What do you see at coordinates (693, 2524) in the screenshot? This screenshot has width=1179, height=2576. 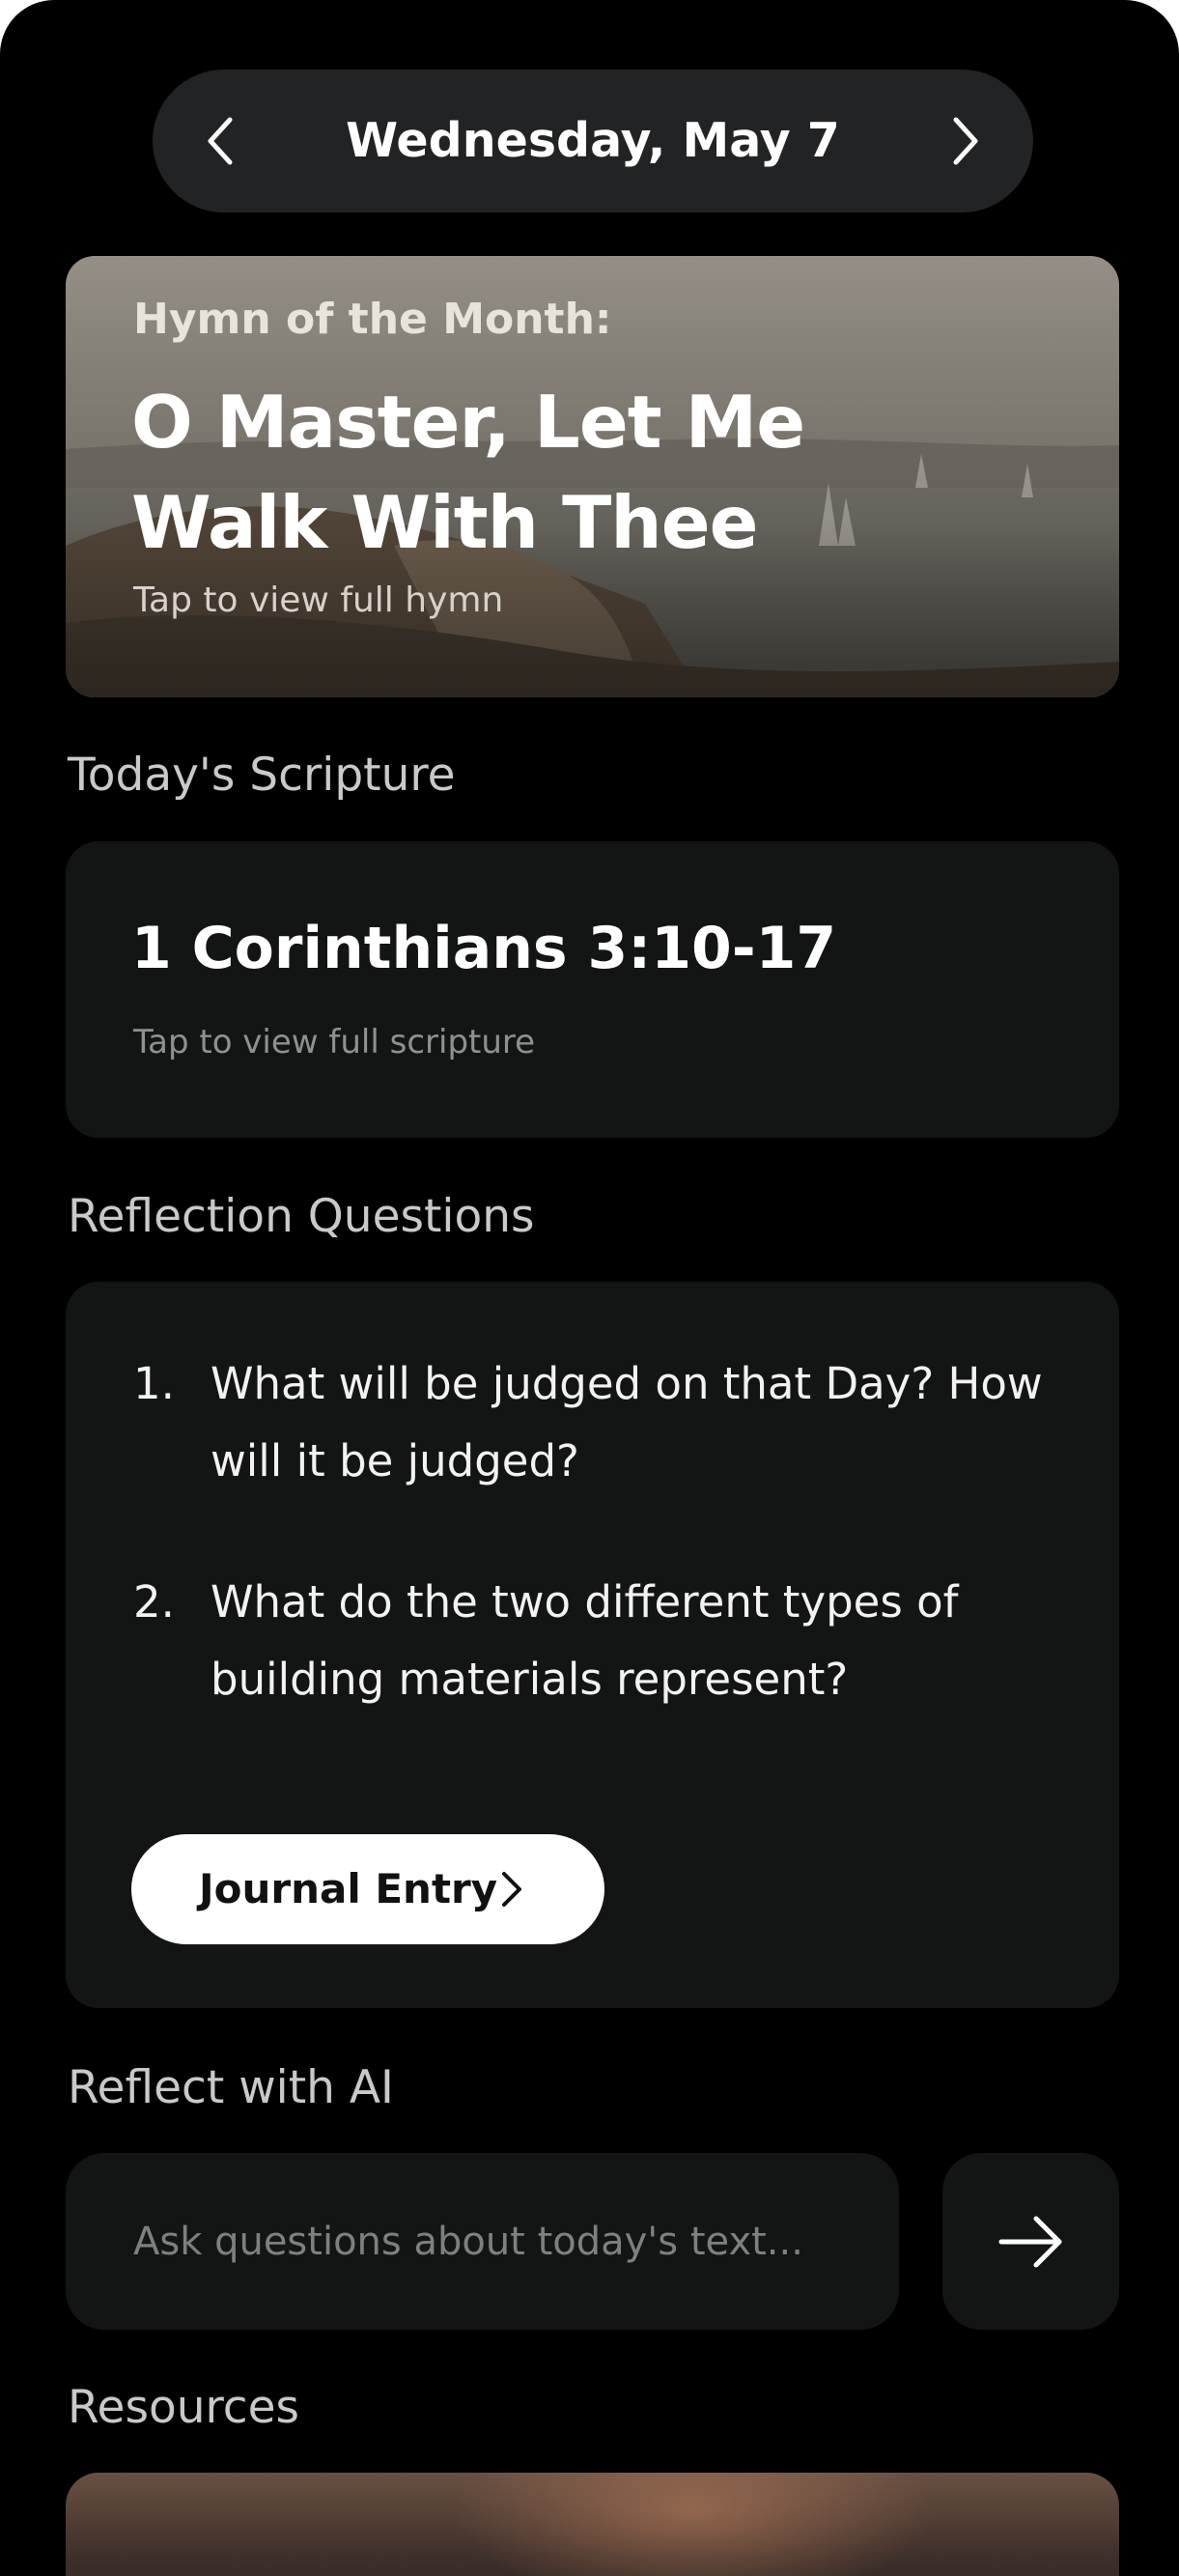 I see `resource-image` at bounding box center [693, 2524].